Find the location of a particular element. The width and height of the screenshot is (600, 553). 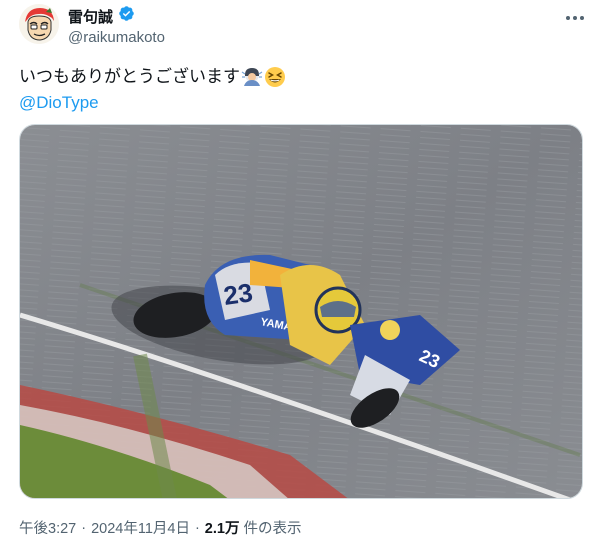

avatar is located at coordinates (39, 24).